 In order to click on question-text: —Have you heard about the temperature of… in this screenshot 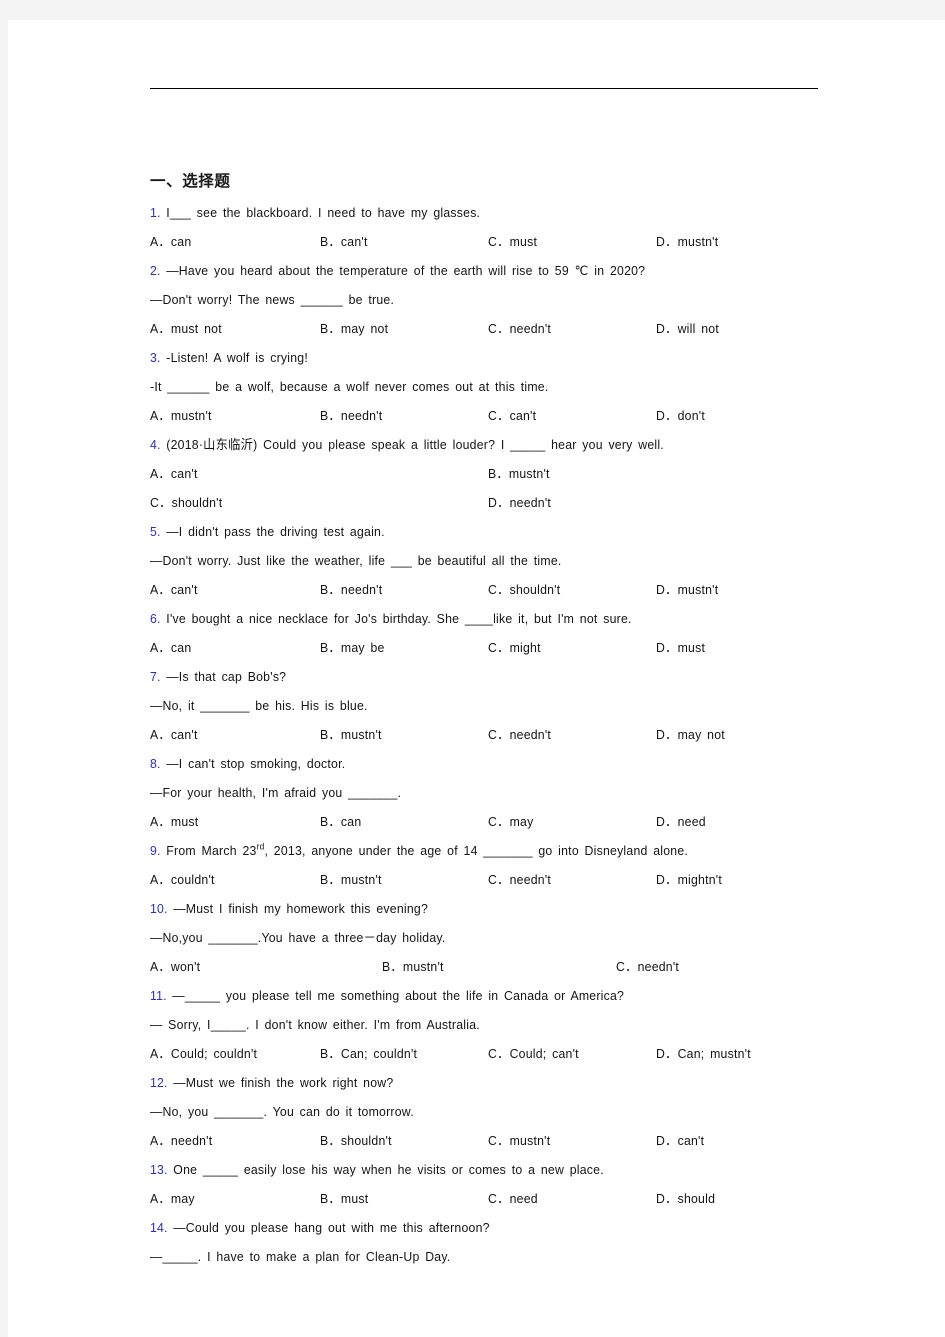, I will do `click(406, 271)`.